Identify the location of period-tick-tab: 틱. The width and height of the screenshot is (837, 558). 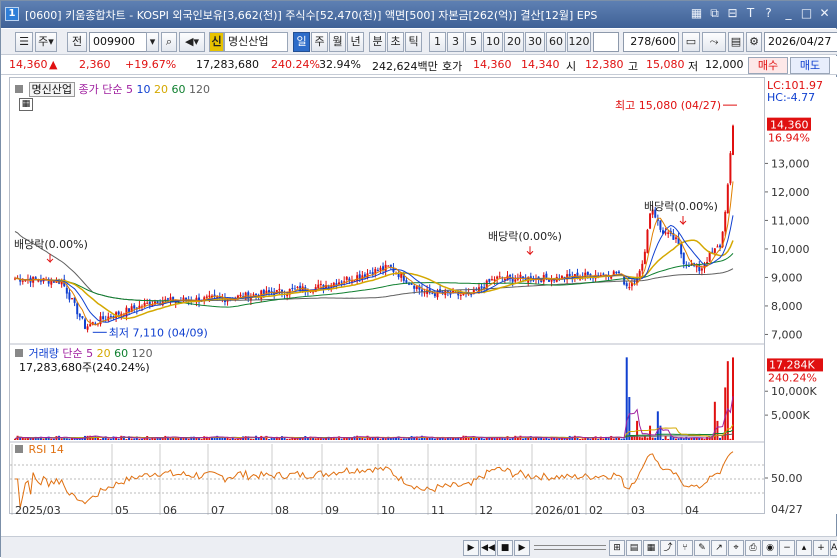
(413, 42).